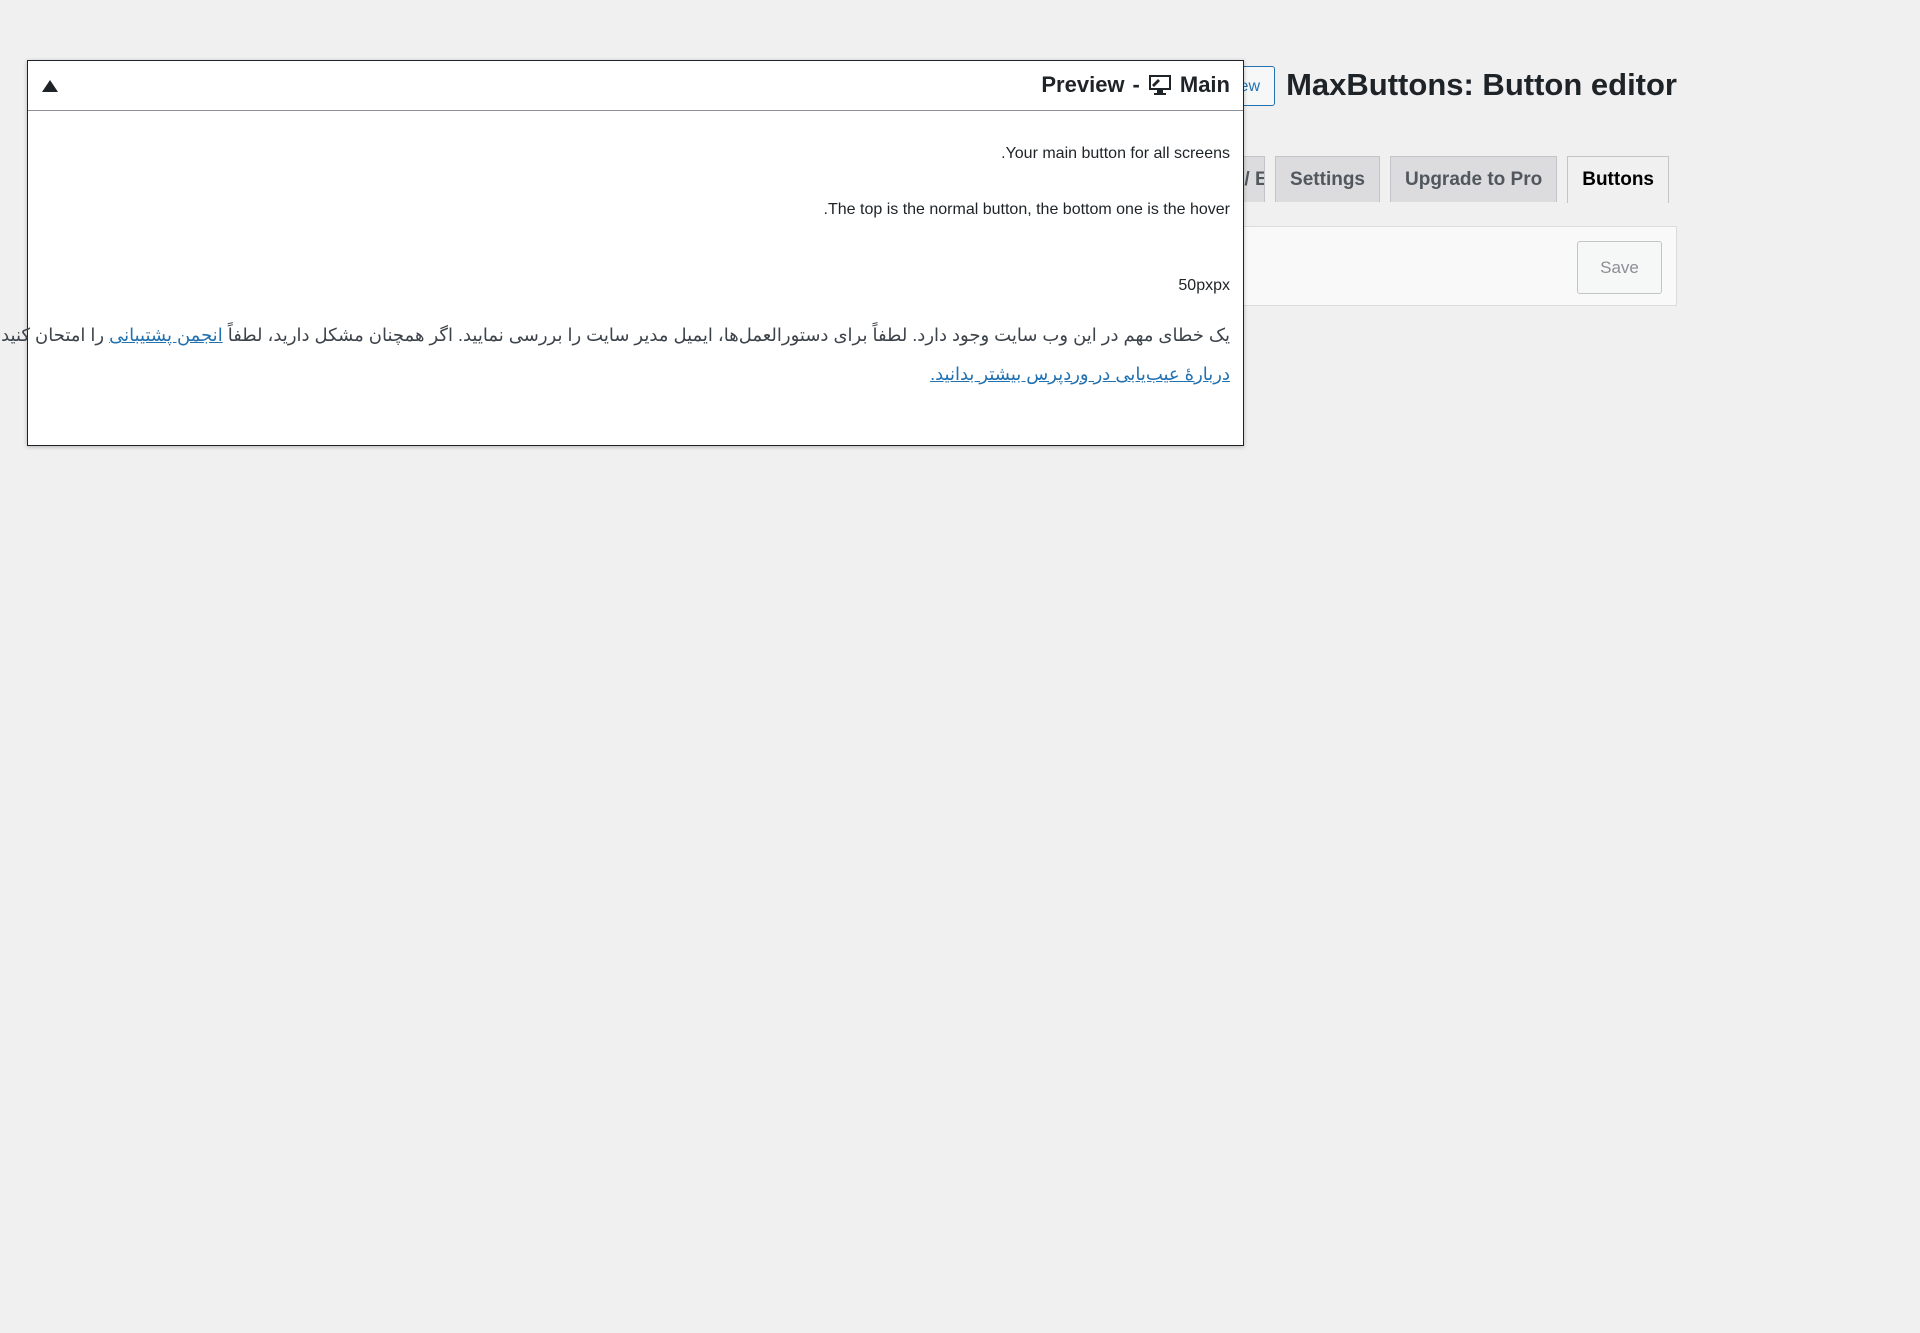 The width and height of the screenshot is (1920, 1333). I want to click on desktop-icon, so click(1159, 85).